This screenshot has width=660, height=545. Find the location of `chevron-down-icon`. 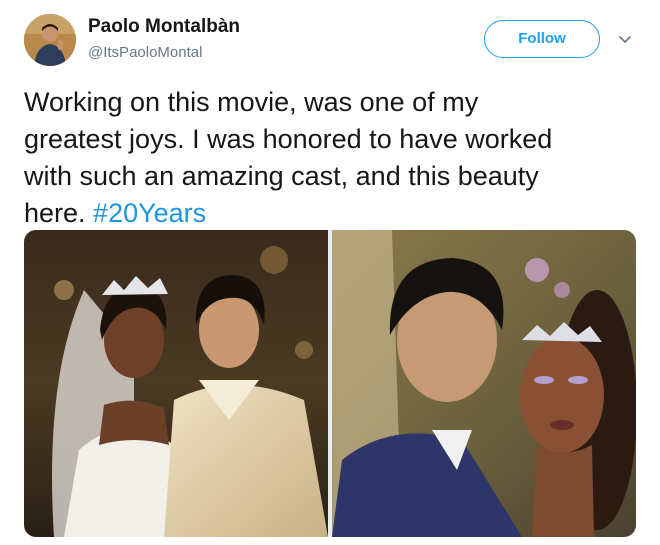

chevron-down-icon is located at coordinates (625, 39).